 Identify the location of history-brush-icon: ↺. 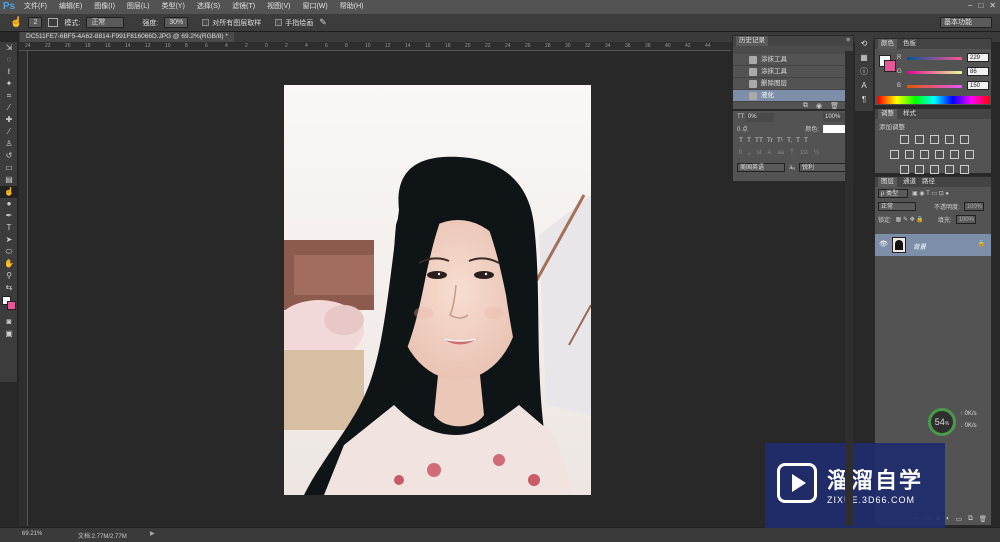
(9, 156).